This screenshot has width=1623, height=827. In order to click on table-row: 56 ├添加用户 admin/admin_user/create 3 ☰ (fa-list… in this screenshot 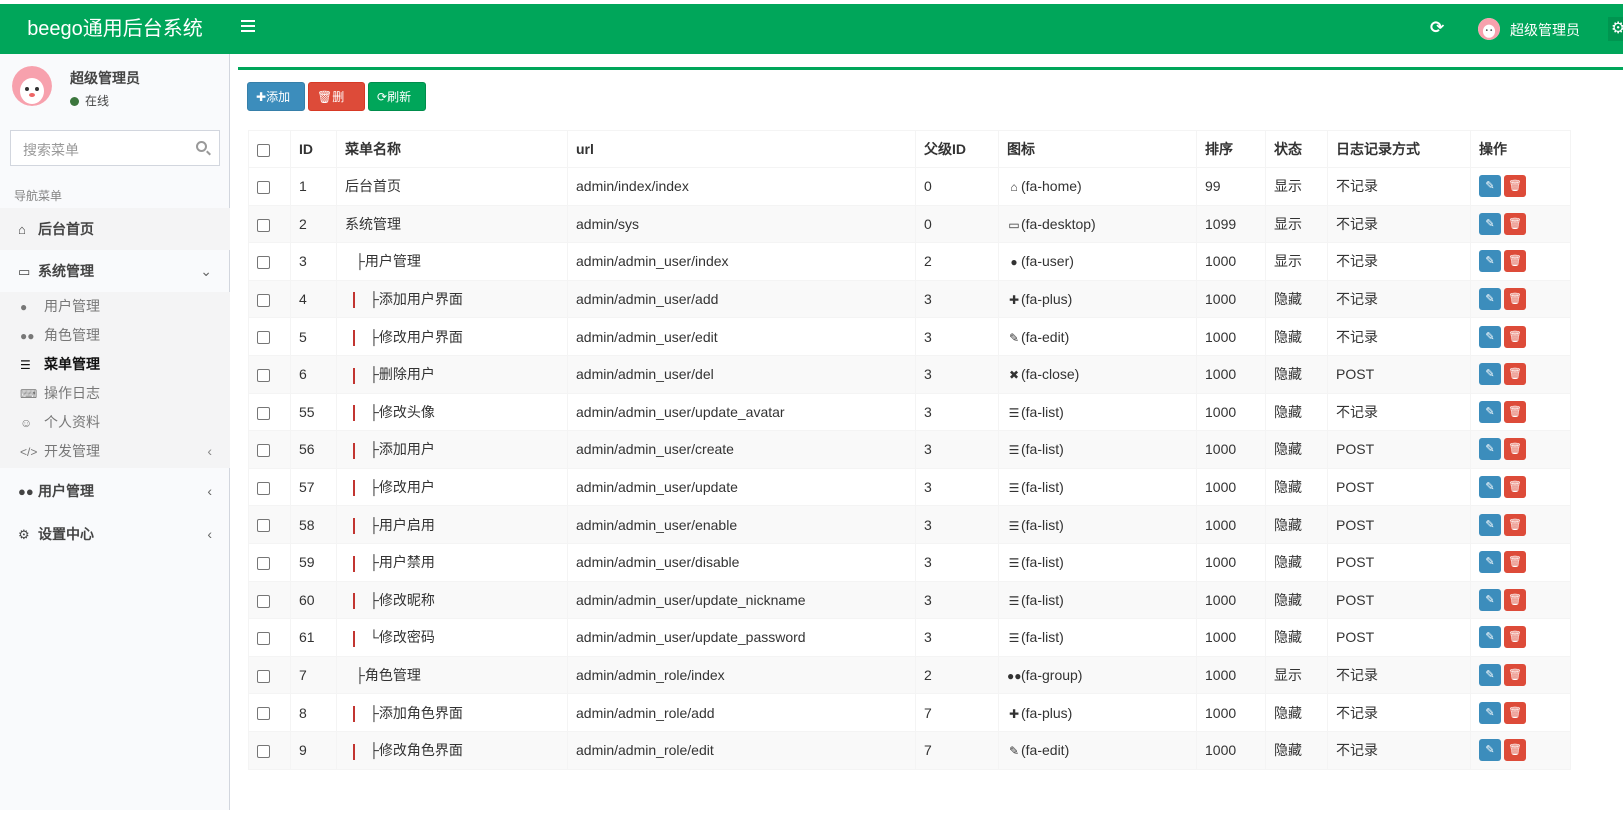, I will do `click(909, 449)`.